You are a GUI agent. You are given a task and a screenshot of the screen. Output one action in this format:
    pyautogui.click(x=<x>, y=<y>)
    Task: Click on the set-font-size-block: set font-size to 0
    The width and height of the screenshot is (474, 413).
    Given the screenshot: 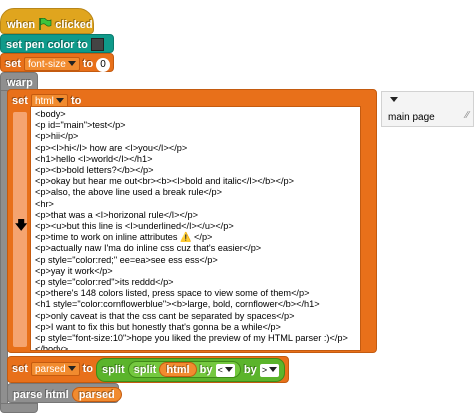 What is the action you would take?
    pyautogui.click(x=57, y=62)
    